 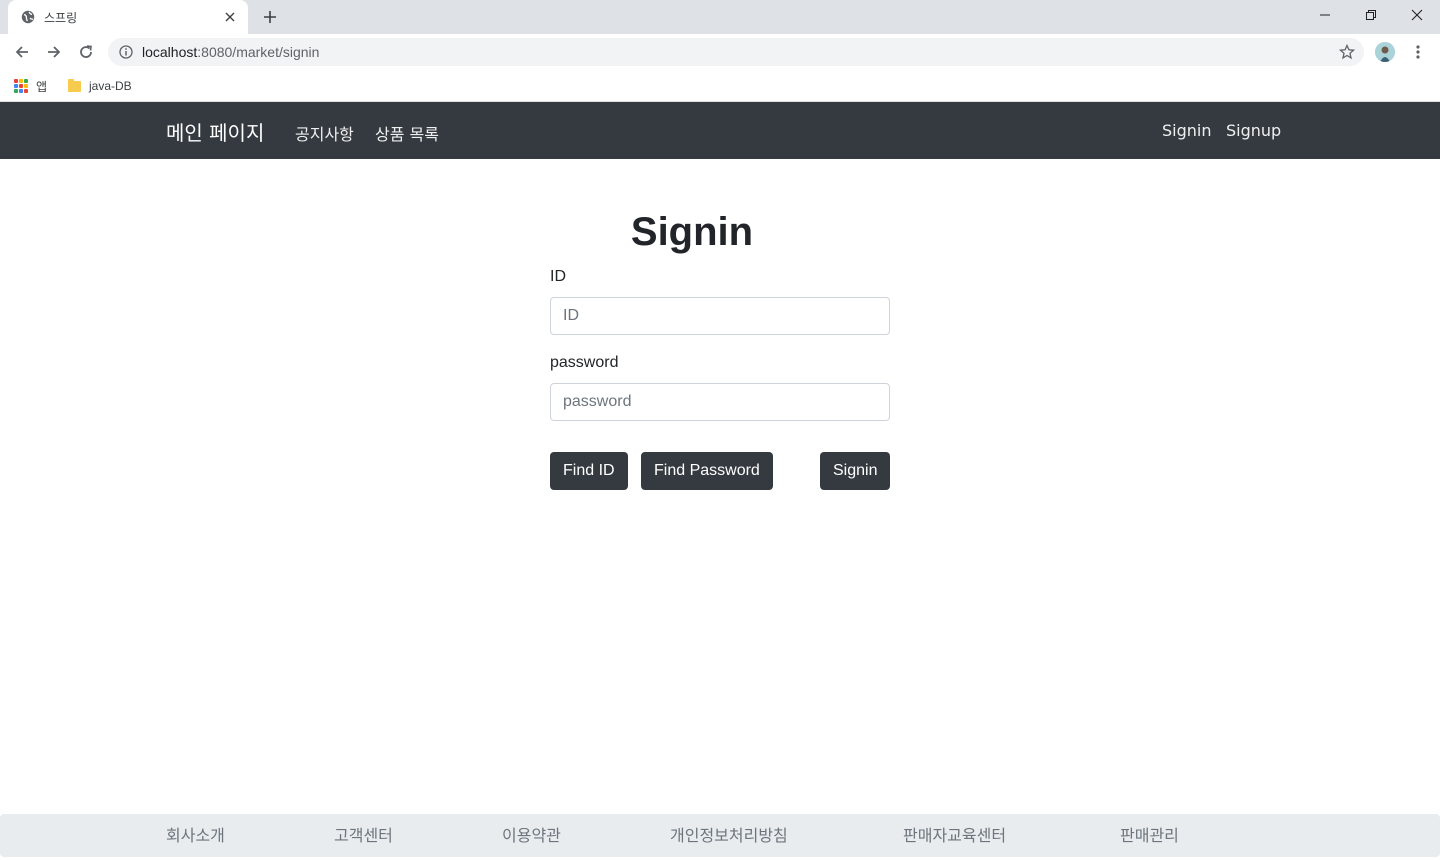 What do you see at coordinates (531, 834) in the screenshot?
I see `footer-link-terms: 이용약관` at bounding box center [531, 834].